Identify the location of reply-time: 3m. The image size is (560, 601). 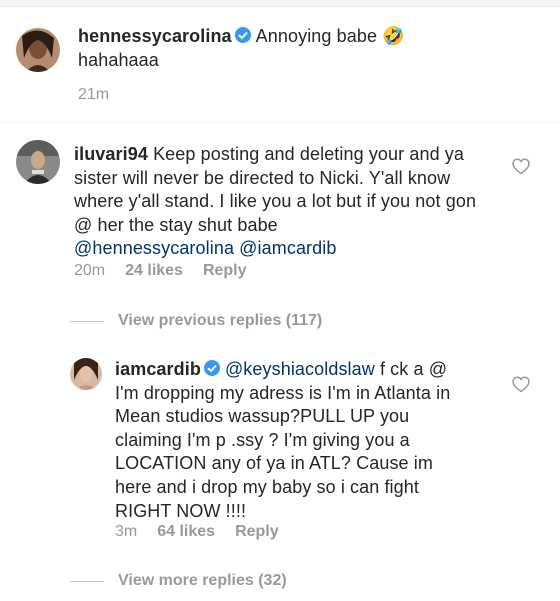
(126, 531).